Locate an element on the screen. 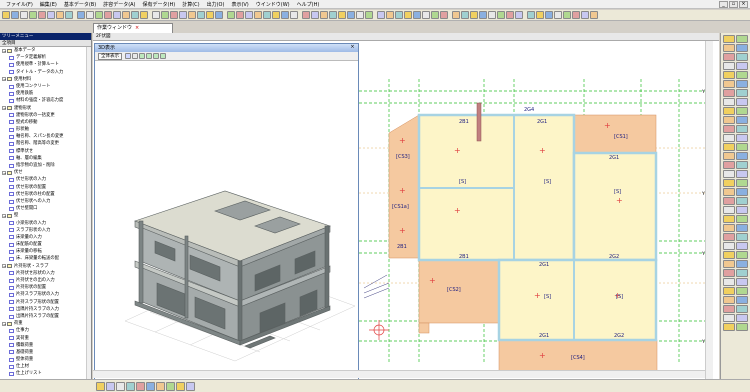  menu-help: ヘルプ(H) is located at coordinates (308, 4).